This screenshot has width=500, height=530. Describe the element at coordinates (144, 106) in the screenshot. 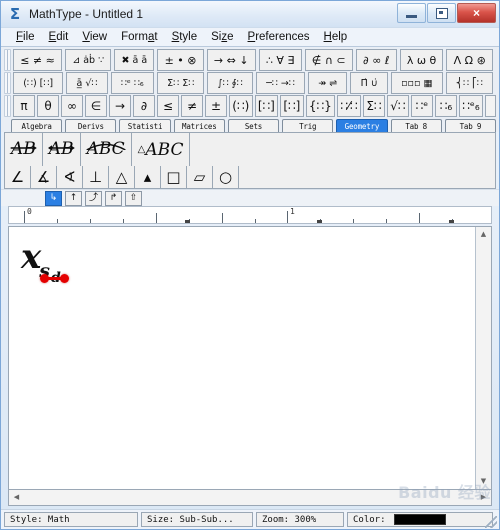

I see `tb3-partial: ∂` at that location.